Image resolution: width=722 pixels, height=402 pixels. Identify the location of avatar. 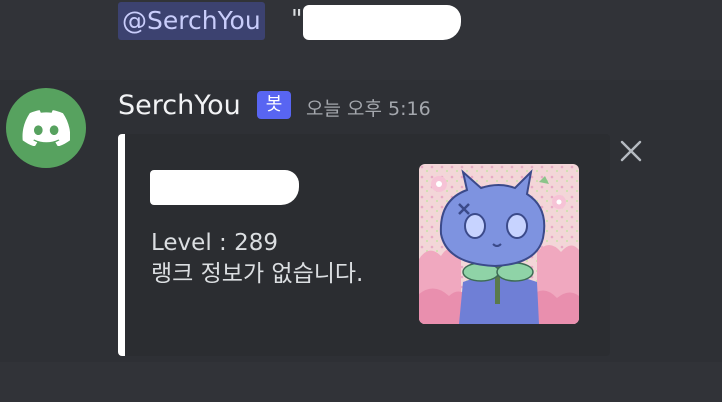
(46, 128).